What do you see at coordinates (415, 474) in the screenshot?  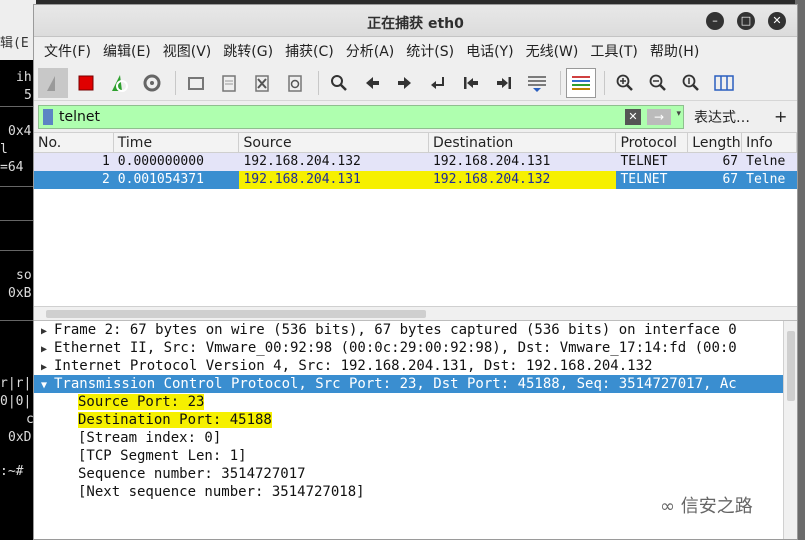 I see `detail-field-sequence: Sequence number: 3514727017` at bounding box center [415, 474].